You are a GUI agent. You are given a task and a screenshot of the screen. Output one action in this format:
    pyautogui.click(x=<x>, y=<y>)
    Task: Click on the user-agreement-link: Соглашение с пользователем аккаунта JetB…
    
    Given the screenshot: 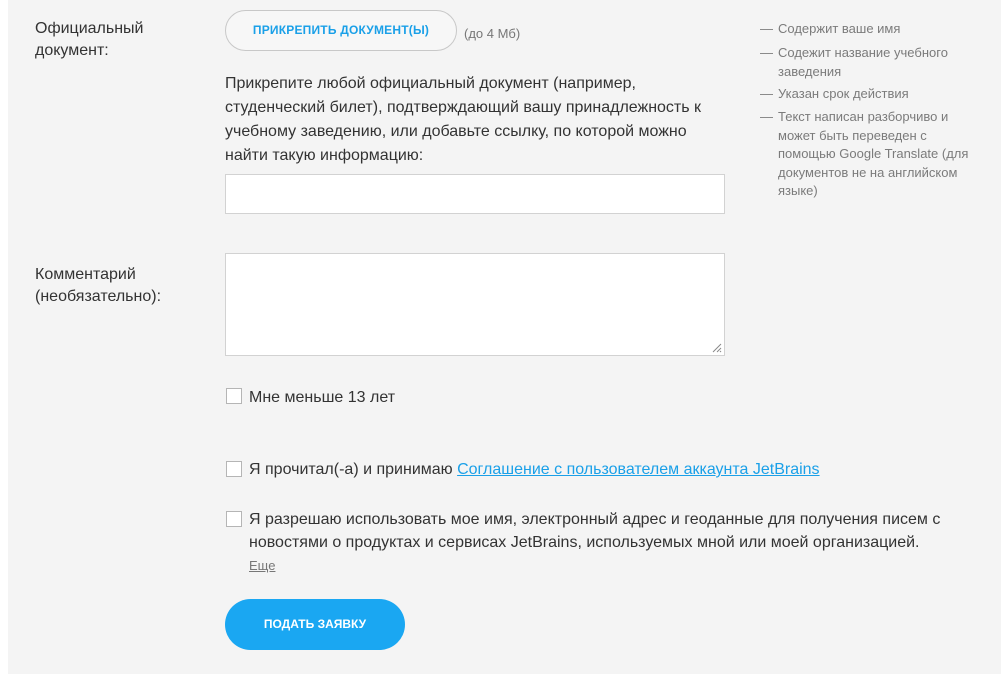 What is the action you would take?
    pyautogui.click(x=638, y=469)
    